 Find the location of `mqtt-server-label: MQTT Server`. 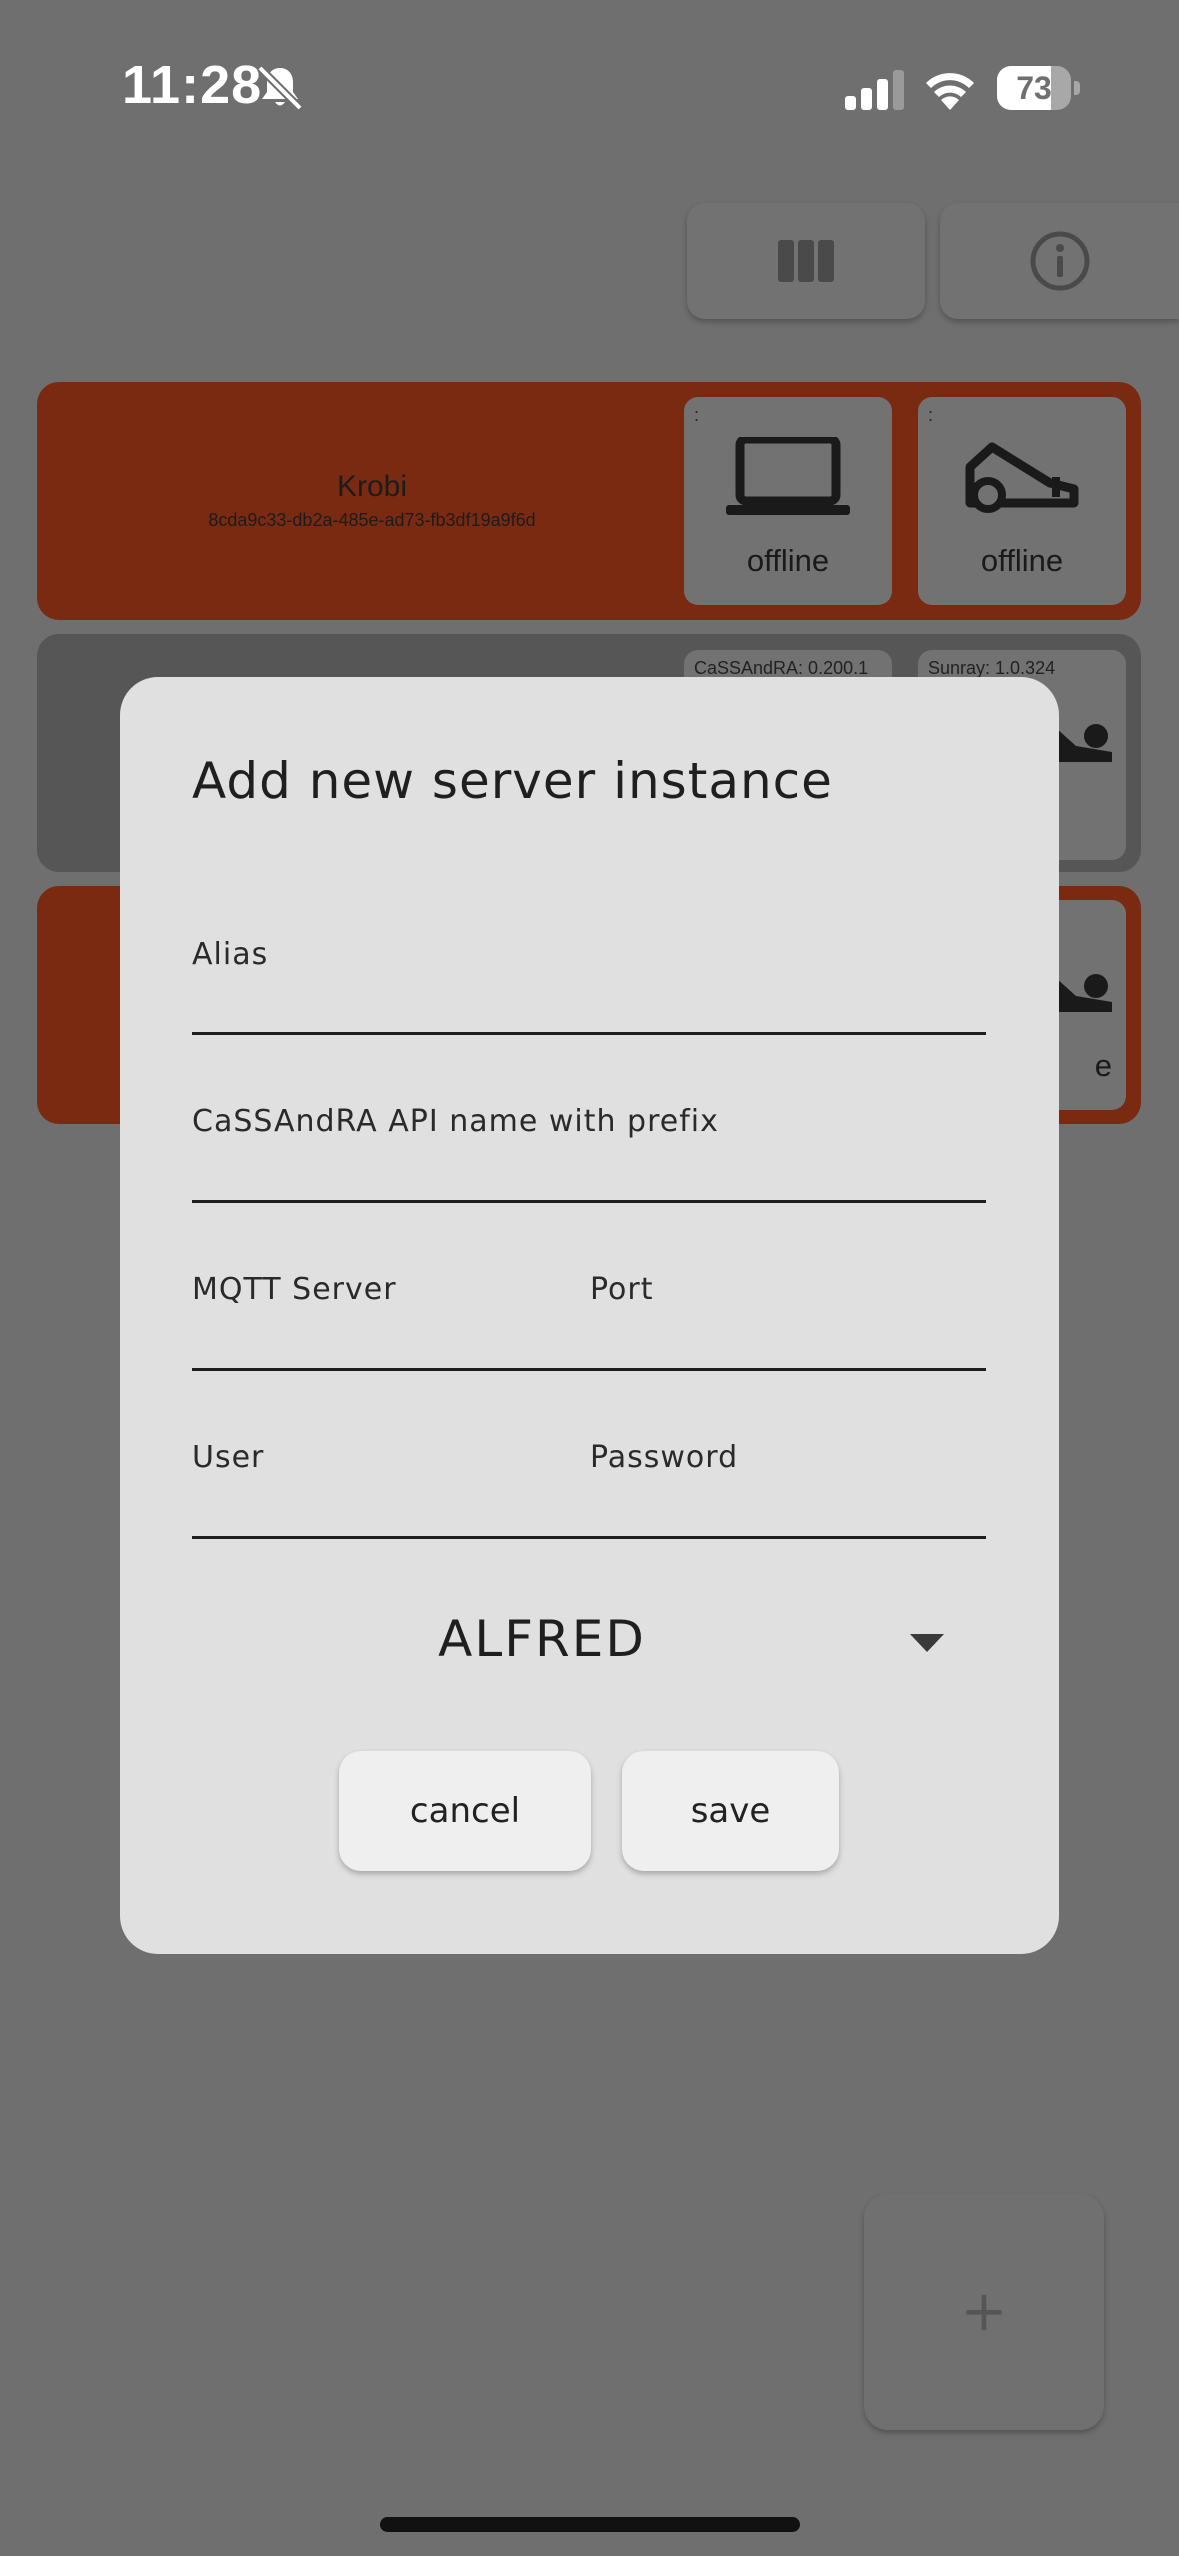

mqtt-server-label: MQTT Server is located at coordinates (294, 1289).